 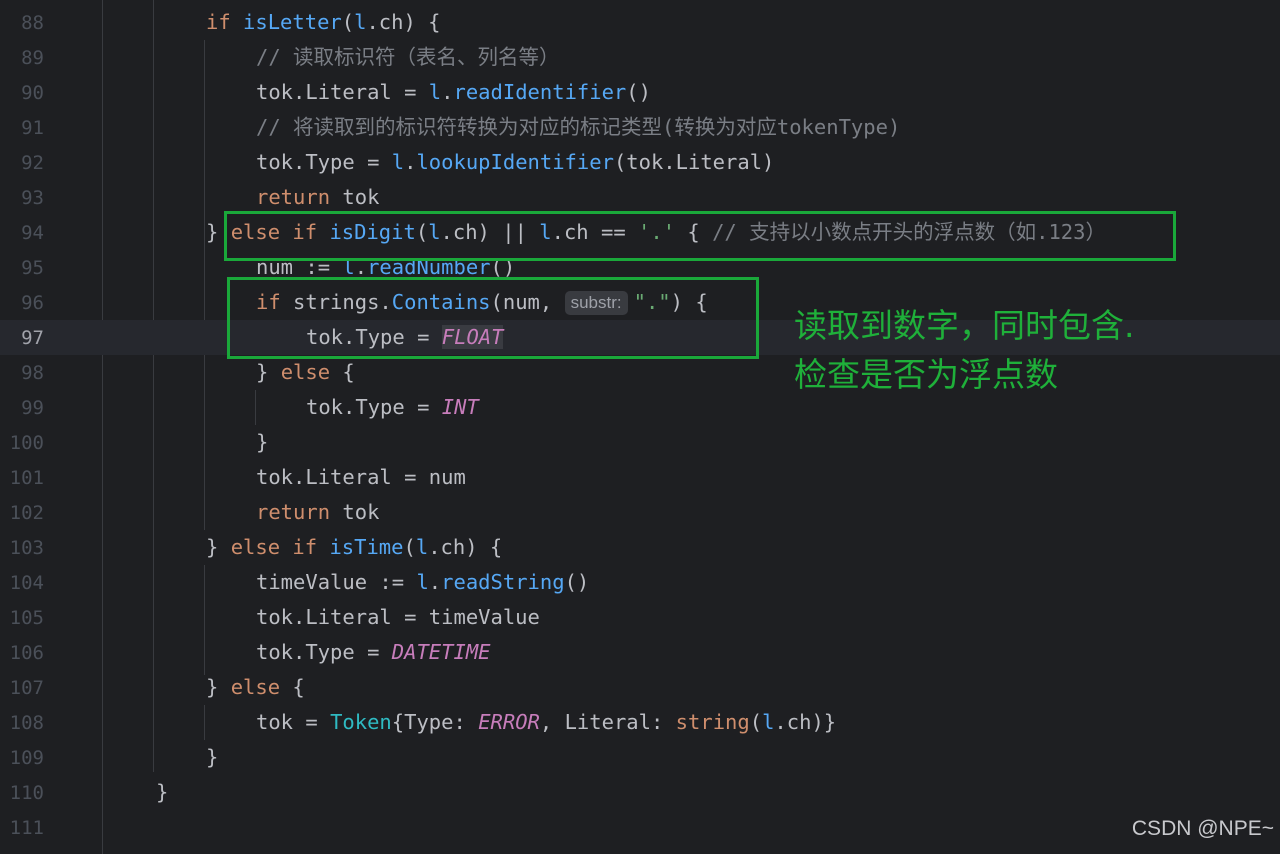 What do you see at coordinates (22, 688) in the screenshot?
I see `line-number: 107` at bounding box center [22, 688].